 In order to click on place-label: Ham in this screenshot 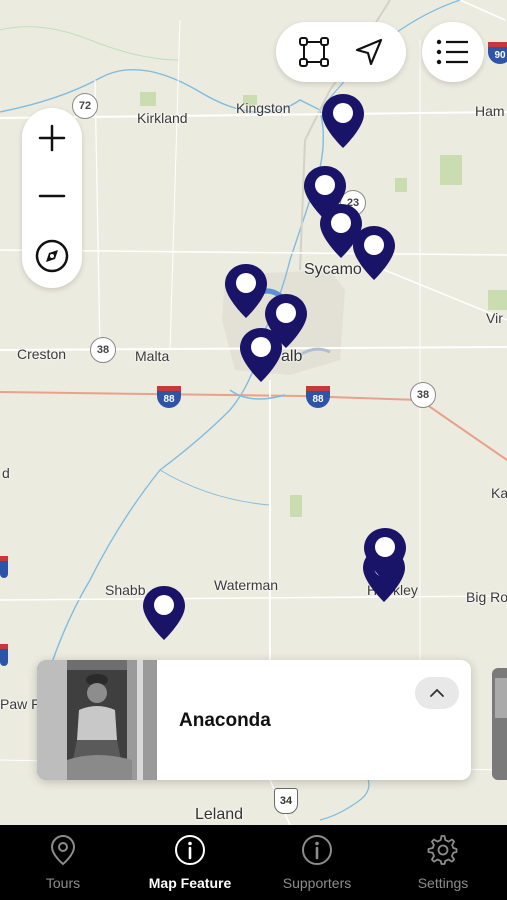, I will do `click(490, 111)`.